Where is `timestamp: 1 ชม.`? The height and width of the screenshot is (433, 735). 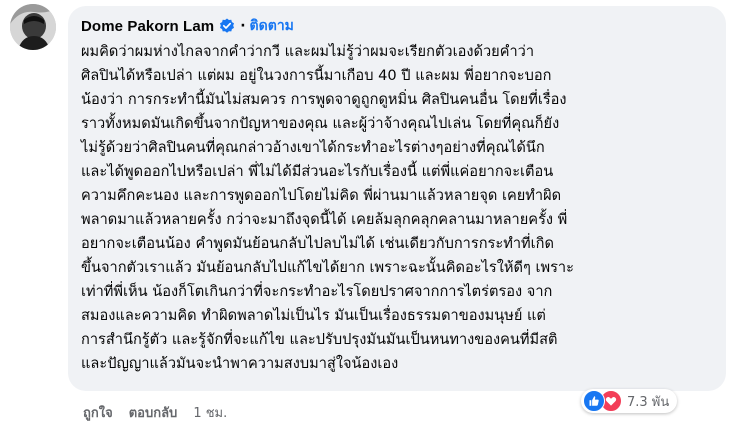
timestamp: 1 ชม. is located at coordinates (210, 412).